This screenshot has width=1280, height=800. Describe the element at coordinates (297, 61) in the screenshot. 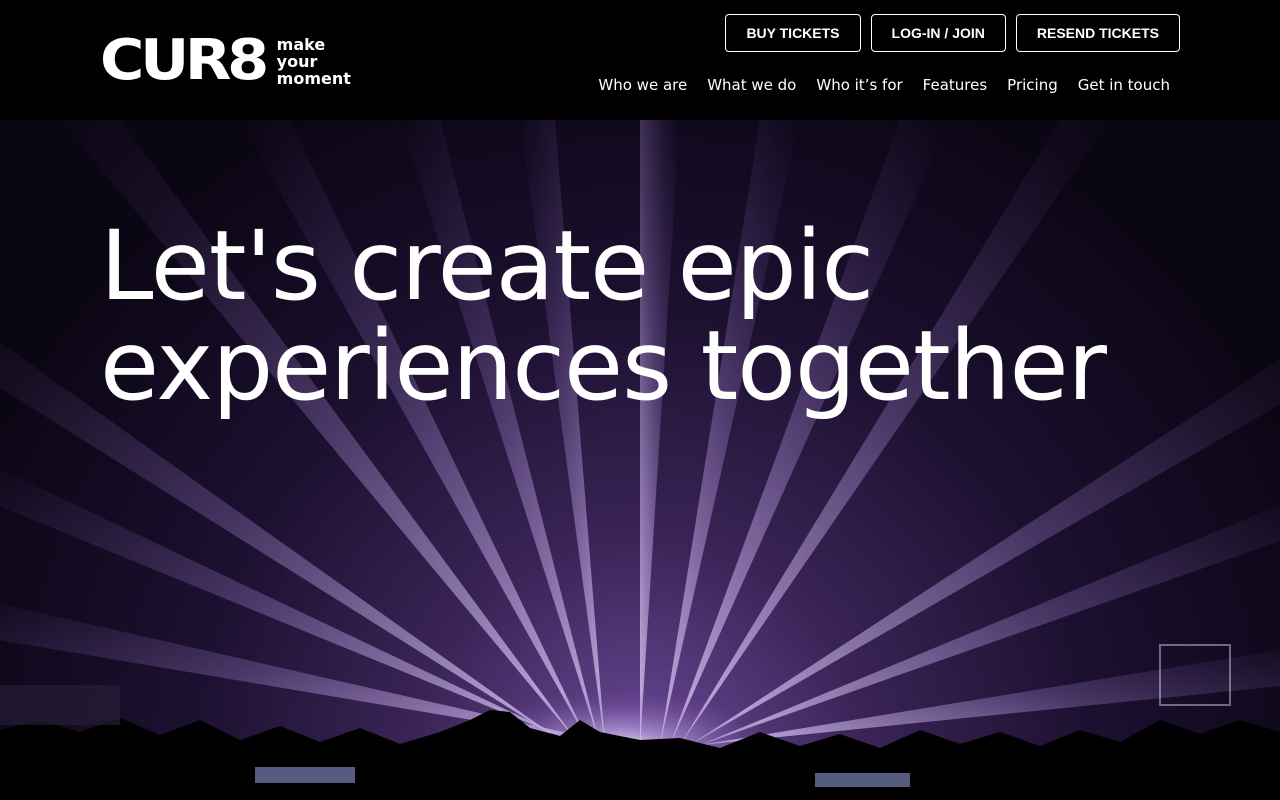

I see `tagline-line-2: your` at that location.